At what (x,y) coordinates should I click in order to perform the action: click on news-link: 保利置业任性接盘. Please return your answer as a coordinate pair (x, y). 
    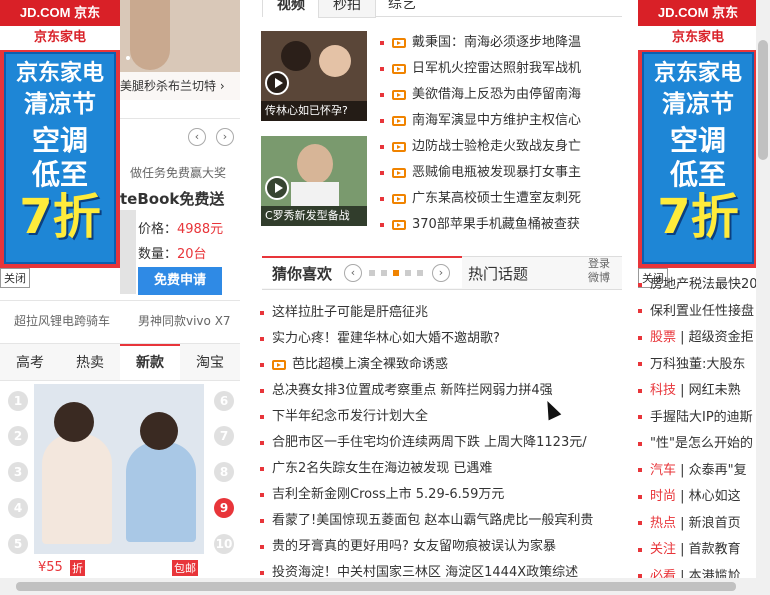
    Looking at the image, I should click on (702, 311).